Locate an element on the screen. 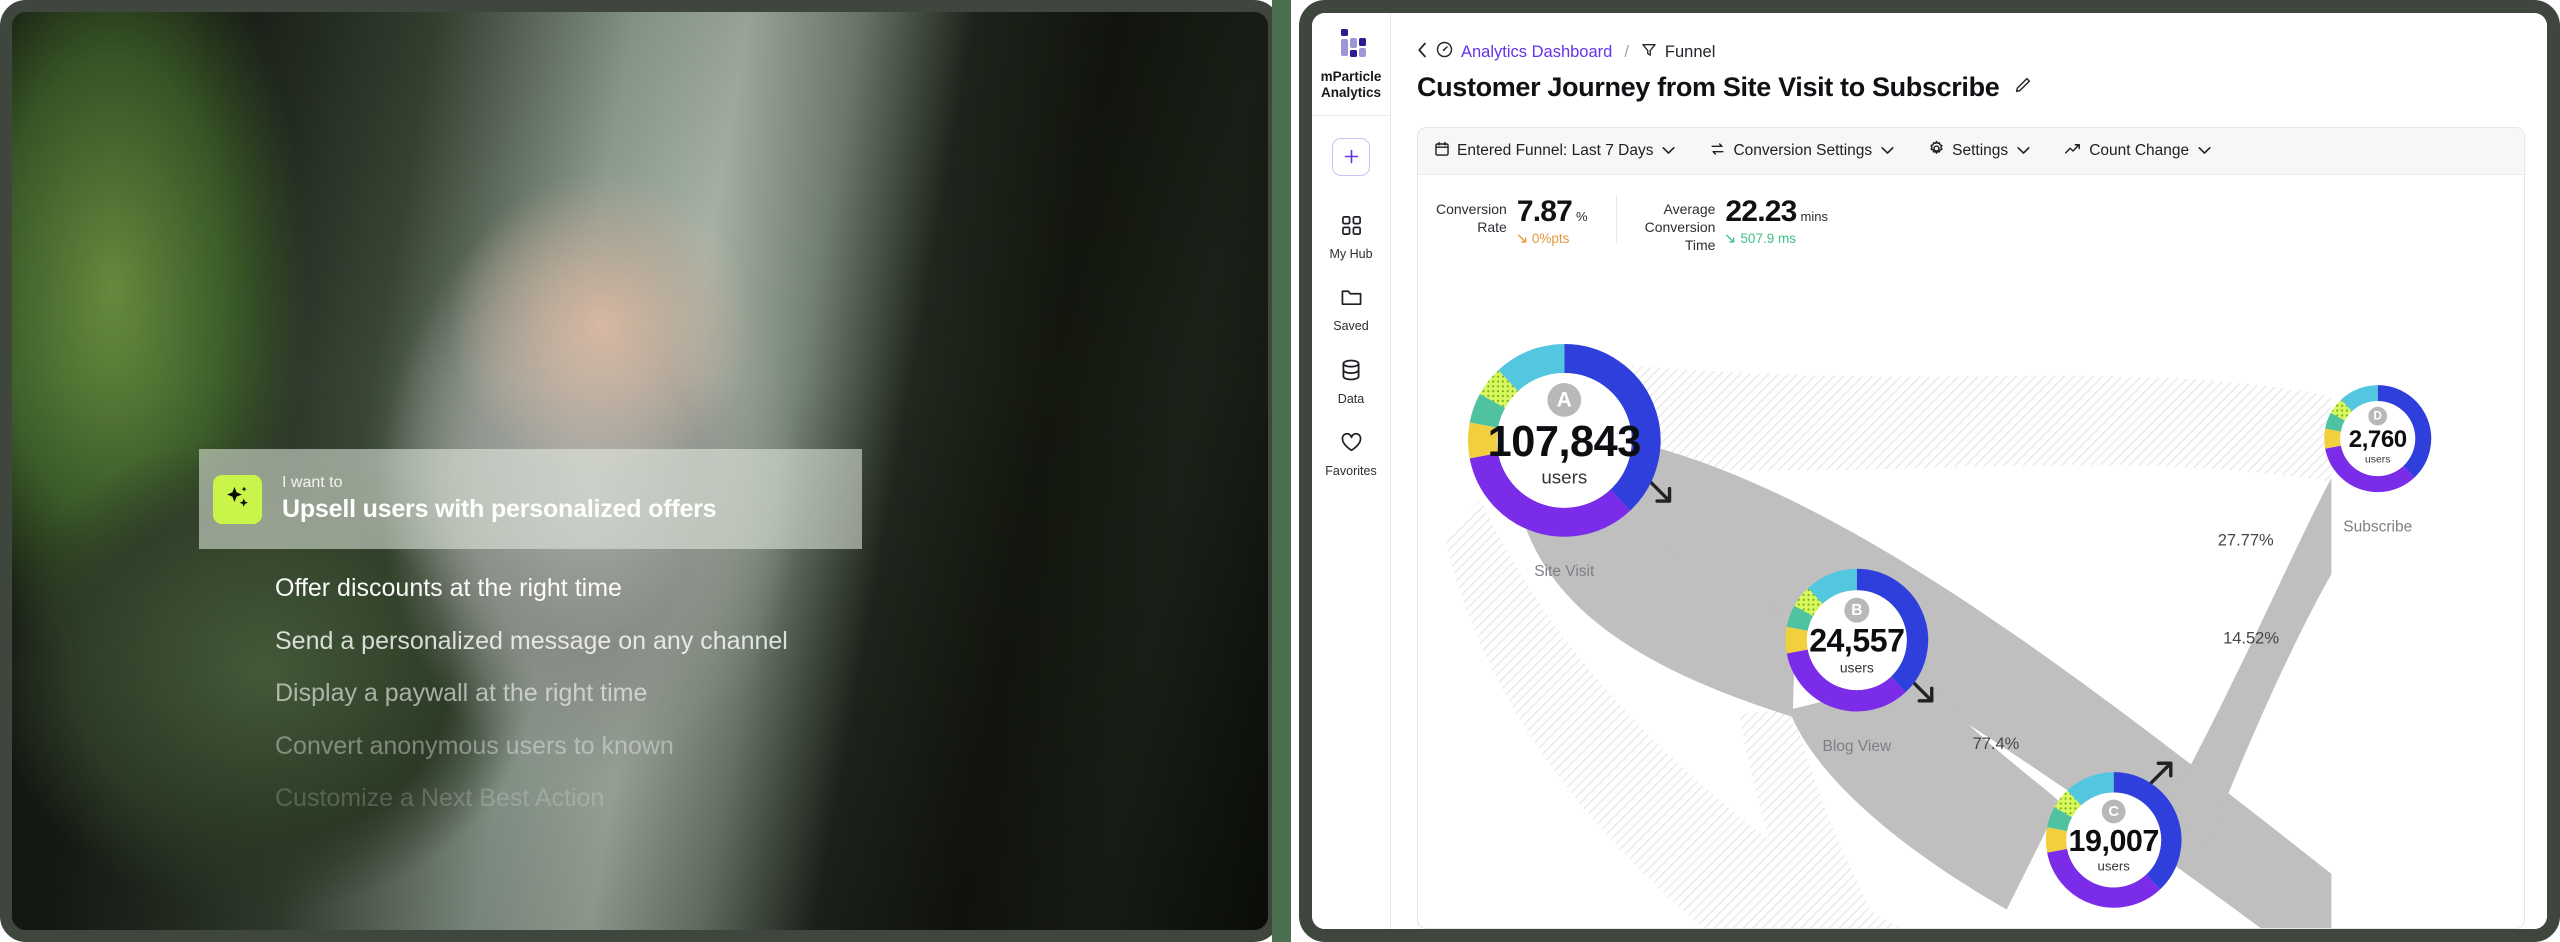 The height and width of the screenshot is (942, 2560). sidebar-nav: My Hub Saved Data Favorites is located at coordinates (1351, 346).